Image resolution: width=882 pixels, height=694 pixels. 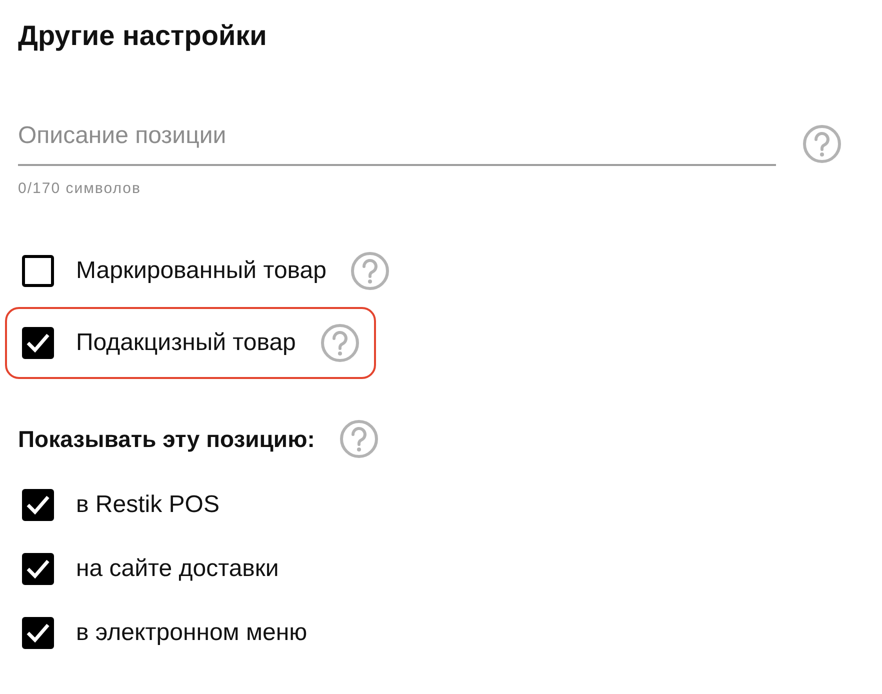 I want to click on checkbox-label: Маркированный товар, so click(x=201, y=271).